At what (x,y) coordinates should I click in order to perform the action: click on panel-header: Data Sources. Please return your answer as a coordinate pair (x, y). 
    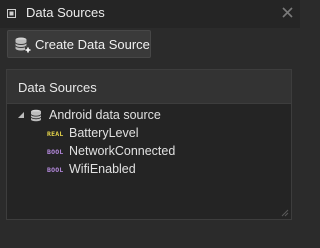
    Looking at the image, I should click on (149, 87).